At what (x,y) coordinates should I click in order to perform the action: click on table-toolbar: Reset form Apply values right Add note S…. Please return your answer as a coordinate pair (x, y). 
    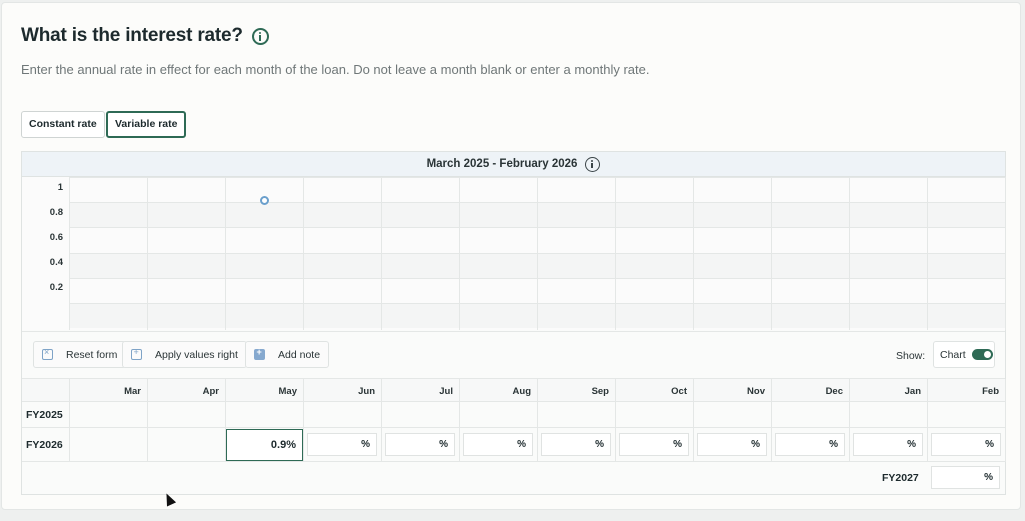
    Looking at the image, I should click on (513, 354).